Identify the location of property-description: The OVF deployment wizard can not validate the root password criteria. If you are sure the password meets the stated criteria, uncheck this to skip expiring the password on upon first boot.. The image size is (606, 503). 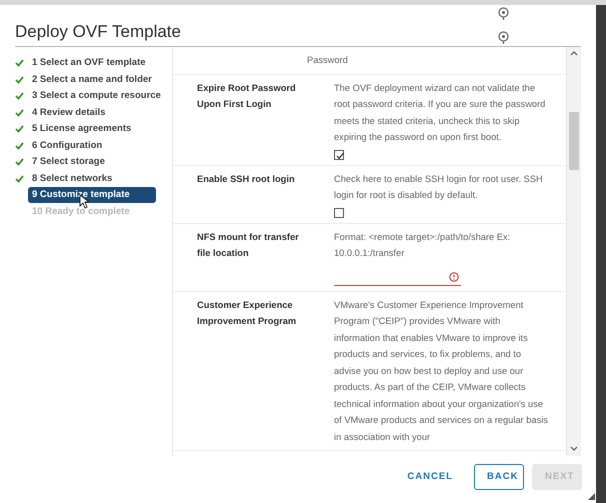
(440, 113).